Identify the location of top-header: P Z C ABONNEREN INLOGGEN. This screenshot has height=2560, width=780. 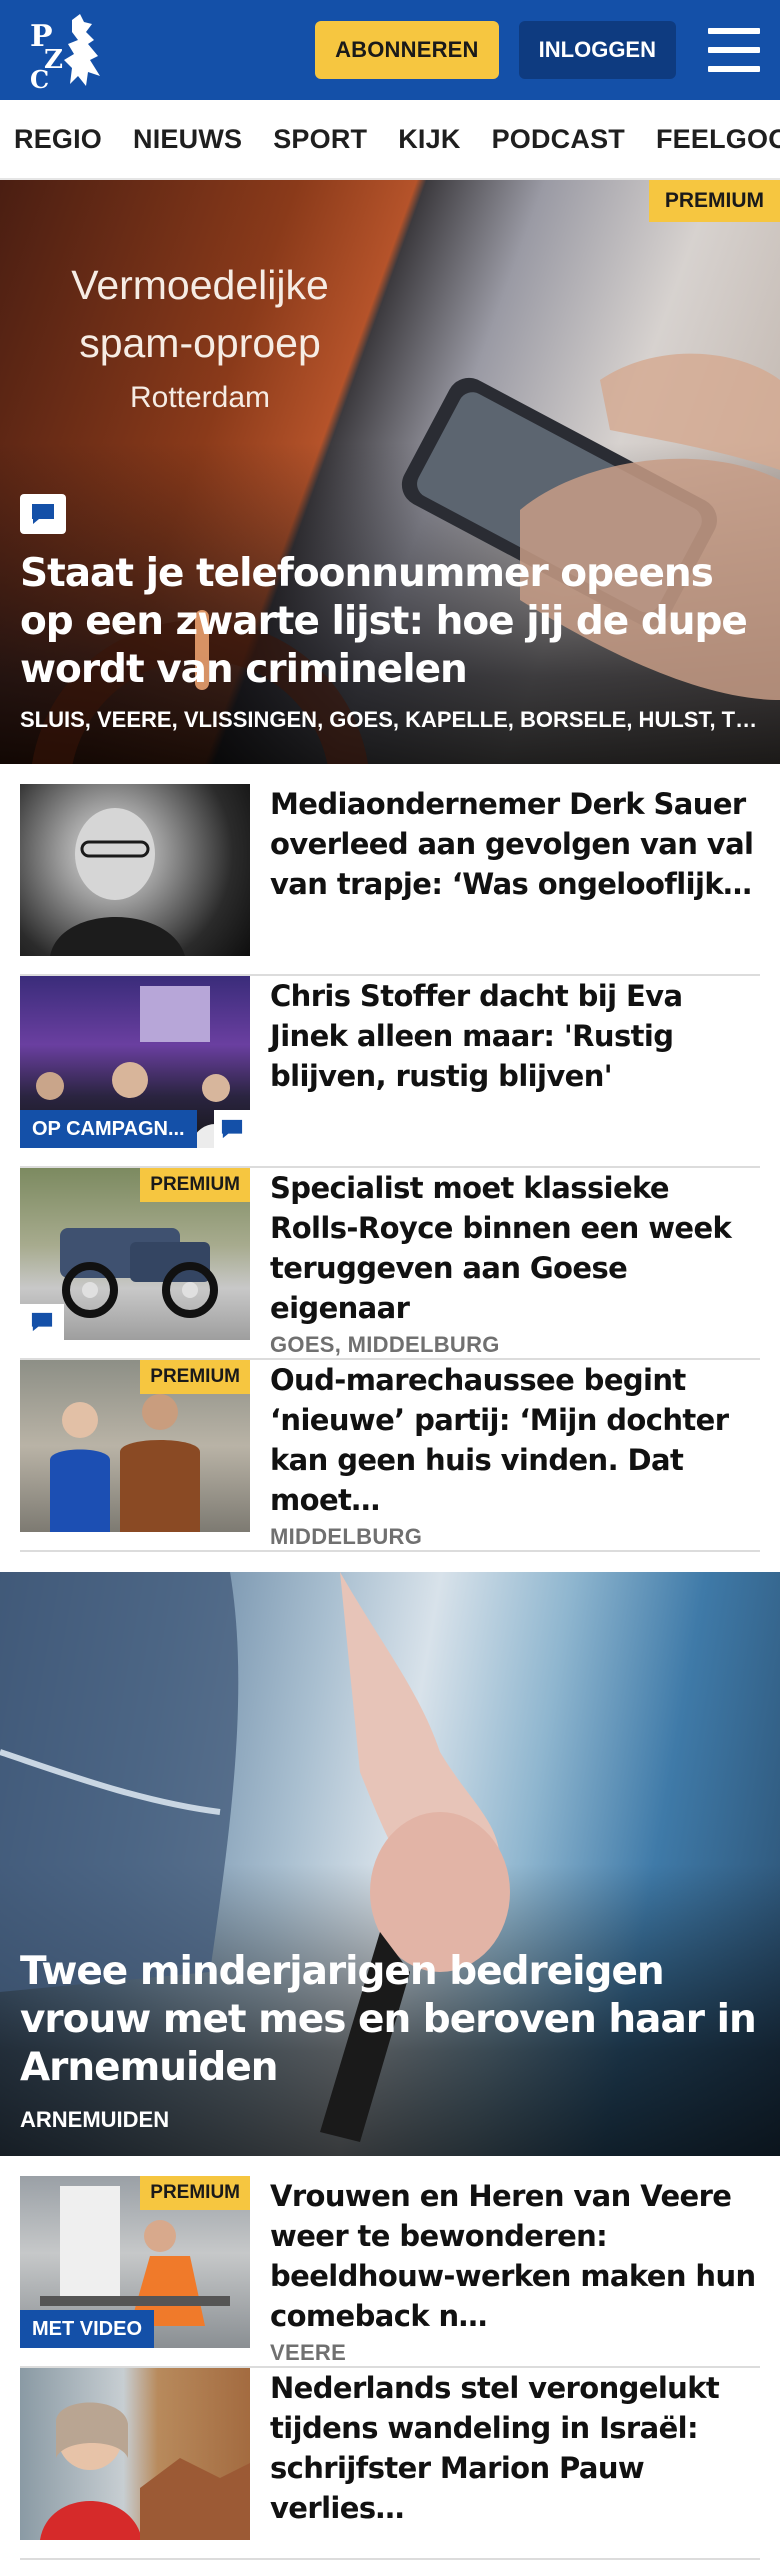
(390, 50).